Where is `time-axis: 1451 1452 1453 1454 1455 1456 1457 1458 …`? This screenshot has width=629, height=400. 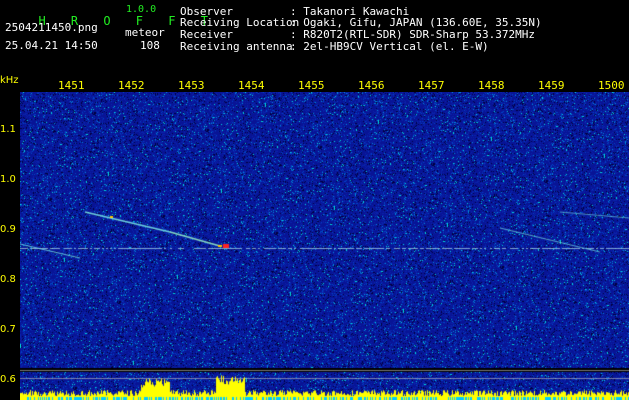
time-axis: 1451 1452 1453 1454 1455 1456 1457 1458 … is located at coordinates (324, 86).